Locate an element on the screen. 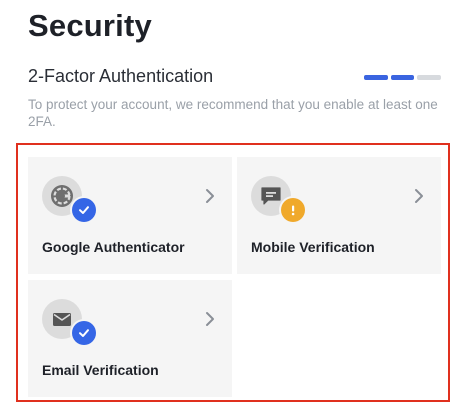 This screenshot has height=415, width=461. warning-badge-icon is located at coordinates (293, 210).